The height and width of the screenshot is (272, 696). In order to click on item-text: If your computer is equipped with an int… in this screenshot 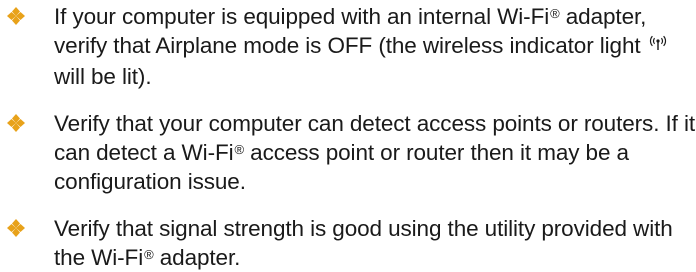, I will do `click(302, 16)`.